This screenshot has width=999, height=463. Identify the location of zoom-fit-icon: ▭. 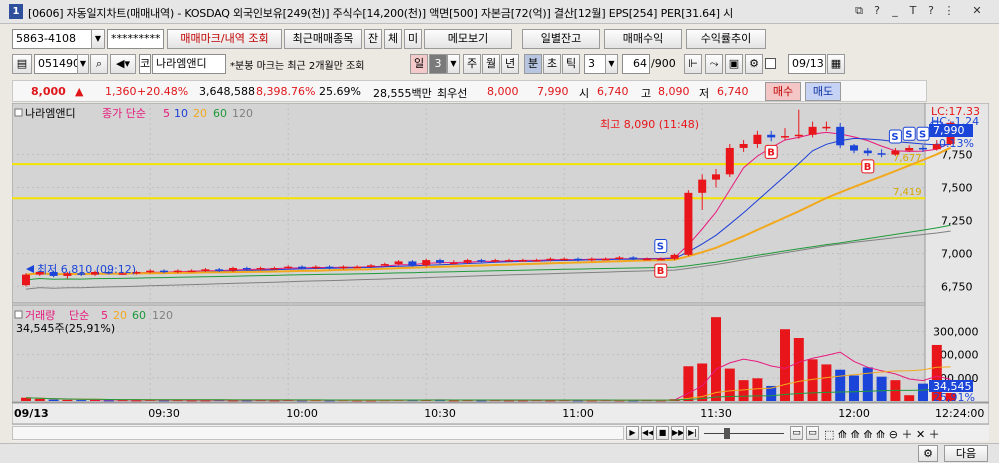
(812, 433).